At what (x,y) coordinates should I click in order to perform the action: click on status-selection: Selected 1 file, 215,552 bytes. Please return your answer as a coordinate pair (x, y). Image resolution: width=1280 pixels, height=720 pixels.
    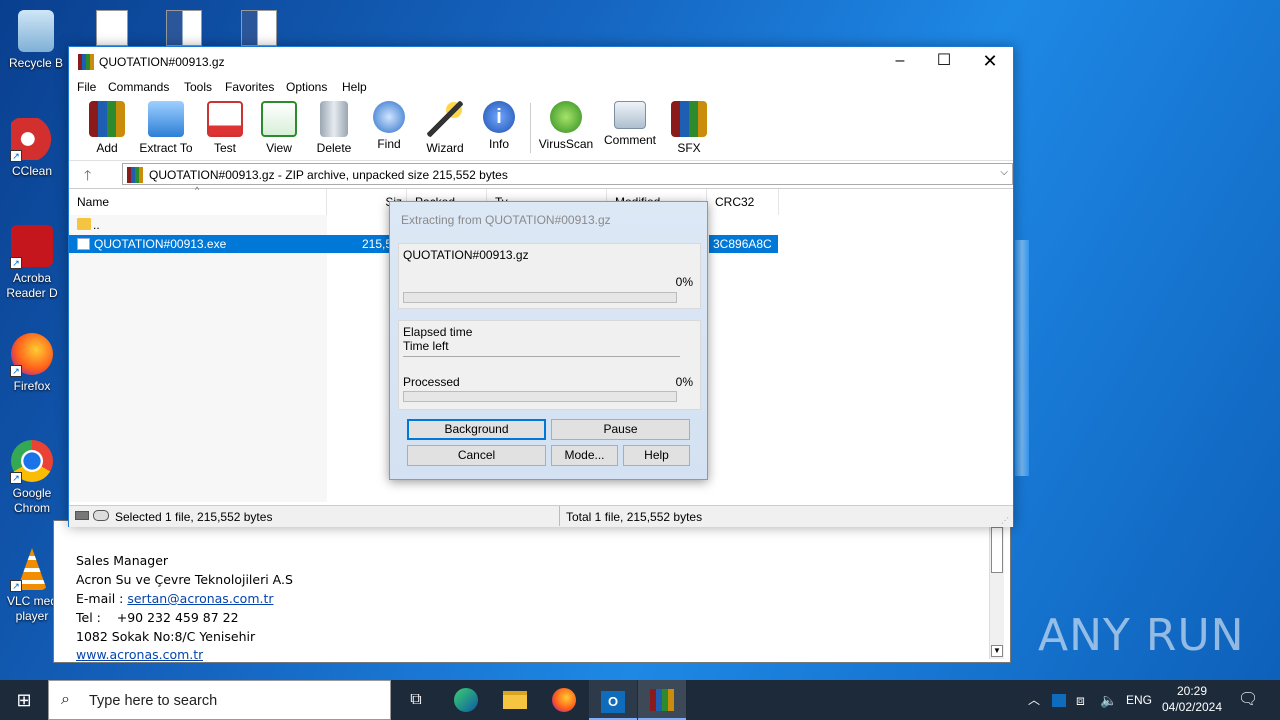
    Looking at the image, I should click on (194, 517).